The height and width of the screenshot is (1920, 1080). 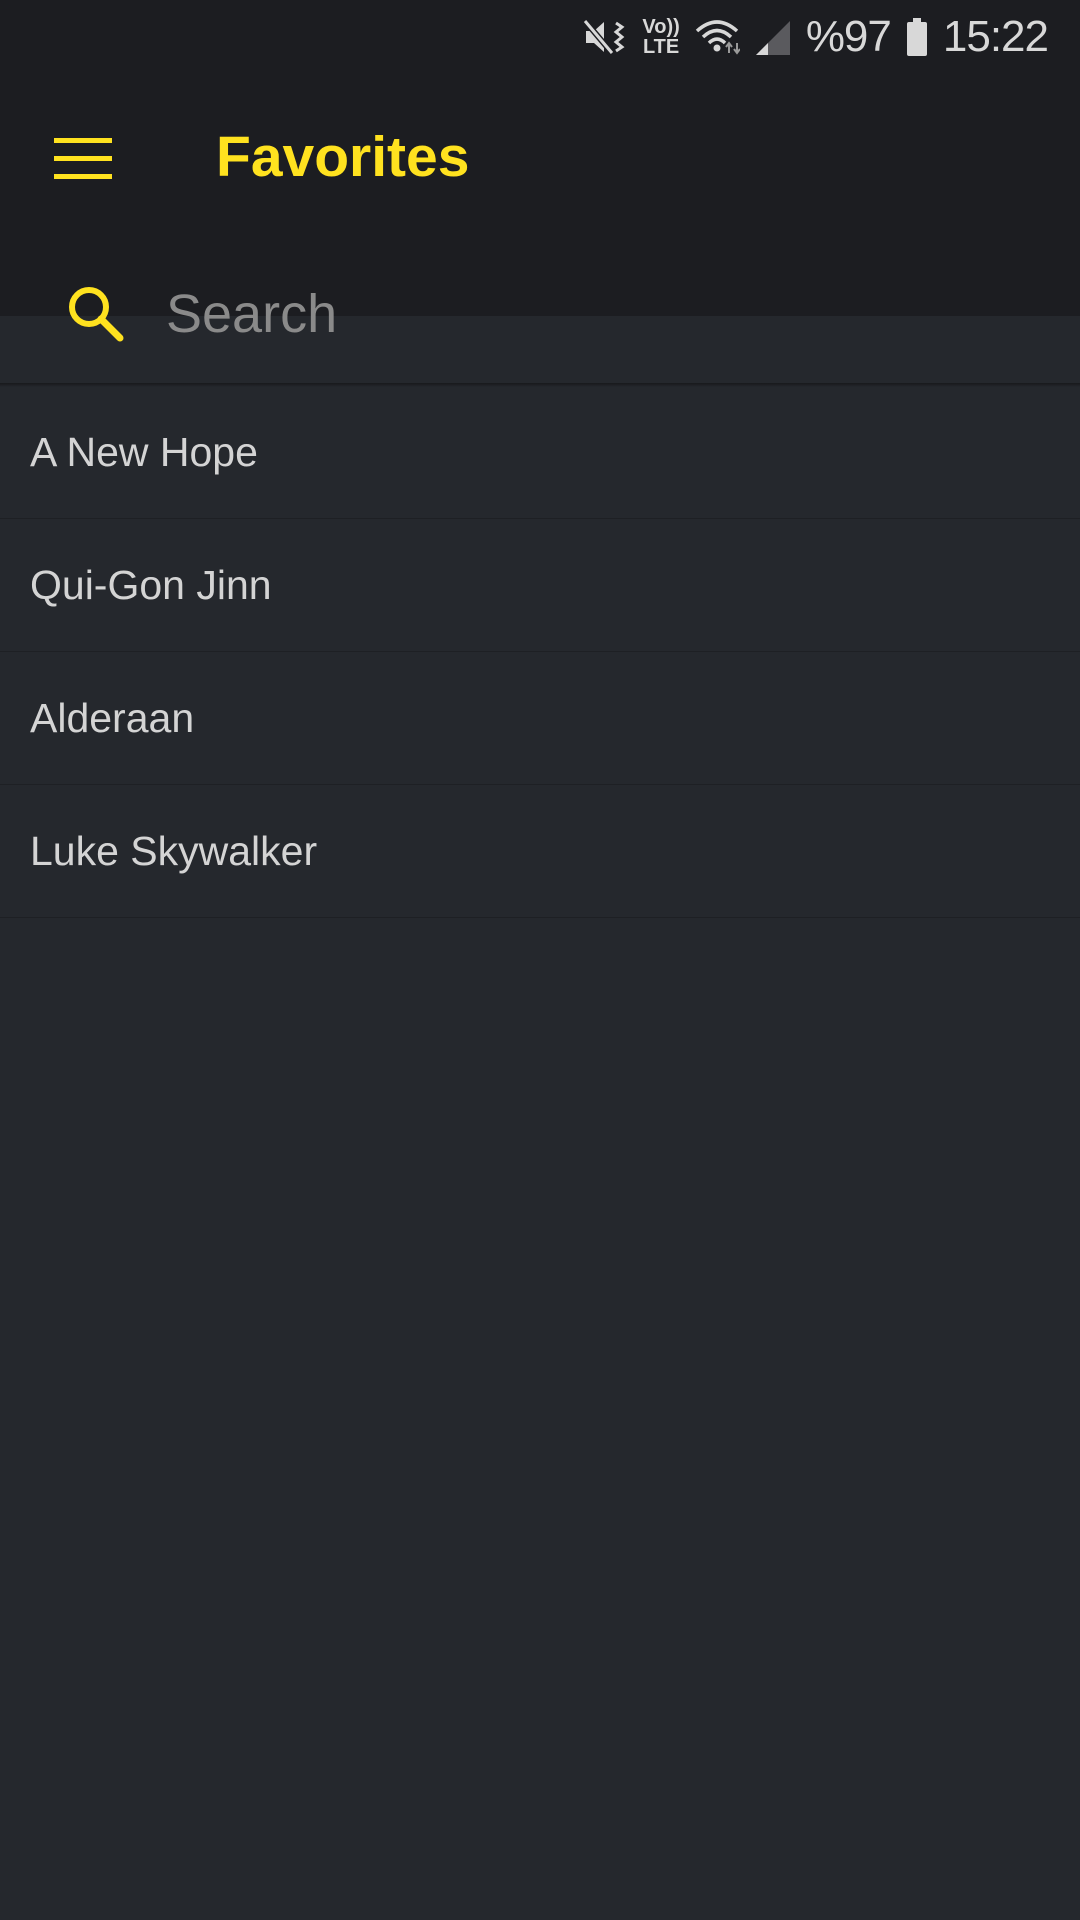 What do you see at coordinates (540, 452) in the screenshot?
I see `list-item: A New Hope` at bounding box center [540, 452].